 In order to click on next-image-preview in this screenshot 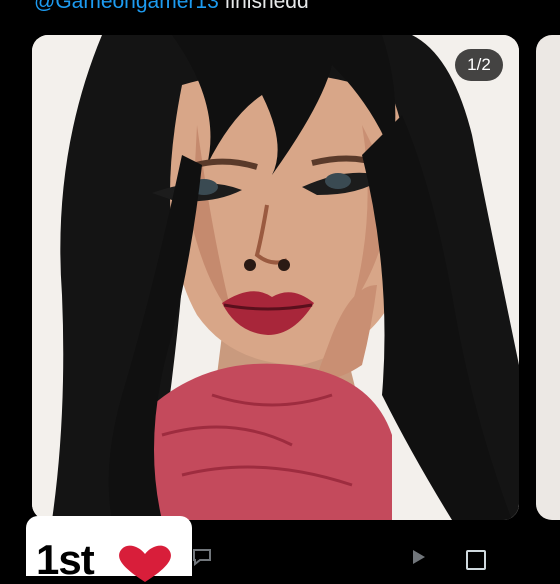, I will do `click(548, 277)`.